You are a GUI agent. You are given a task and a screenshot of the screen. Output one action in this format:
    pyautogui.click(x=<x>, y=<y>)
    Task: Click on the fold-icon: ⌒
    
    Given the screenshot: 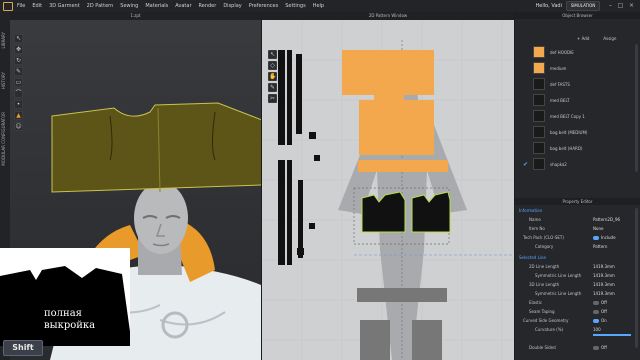 What is the action you would take?
    pyautogui.click(x=18, y=93)
    